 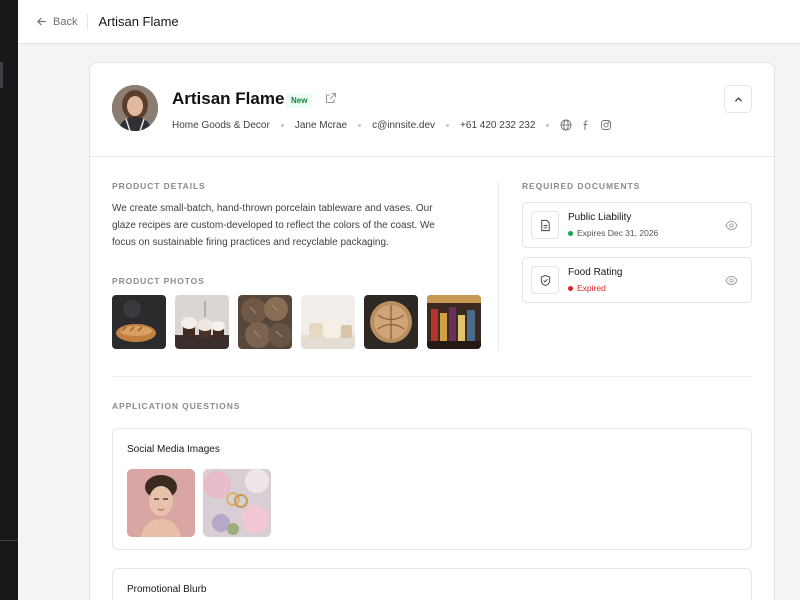 I want to click on product-photo-cookies, so click(x=265, y=322).